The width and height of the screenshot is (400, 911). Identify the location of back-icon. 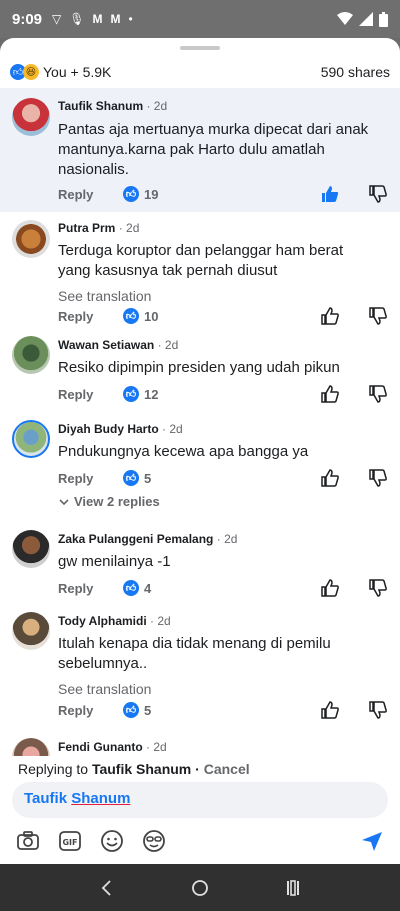
(107, 888).